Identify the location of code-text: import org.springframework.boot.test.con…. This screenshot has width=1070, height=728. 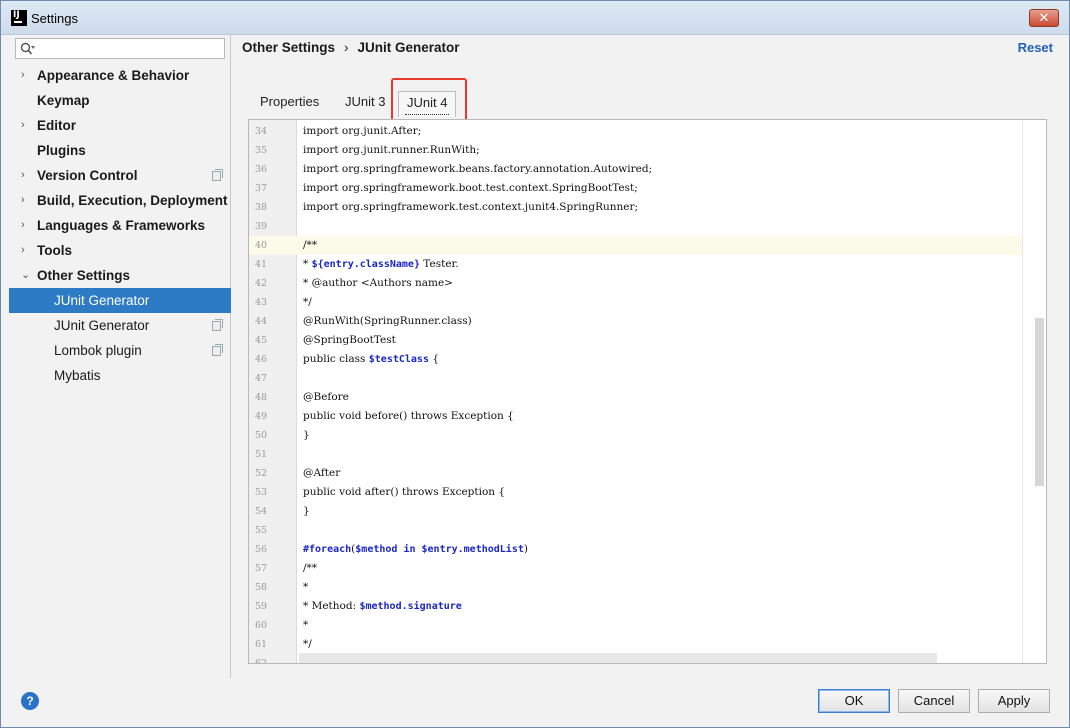
(470, 188).